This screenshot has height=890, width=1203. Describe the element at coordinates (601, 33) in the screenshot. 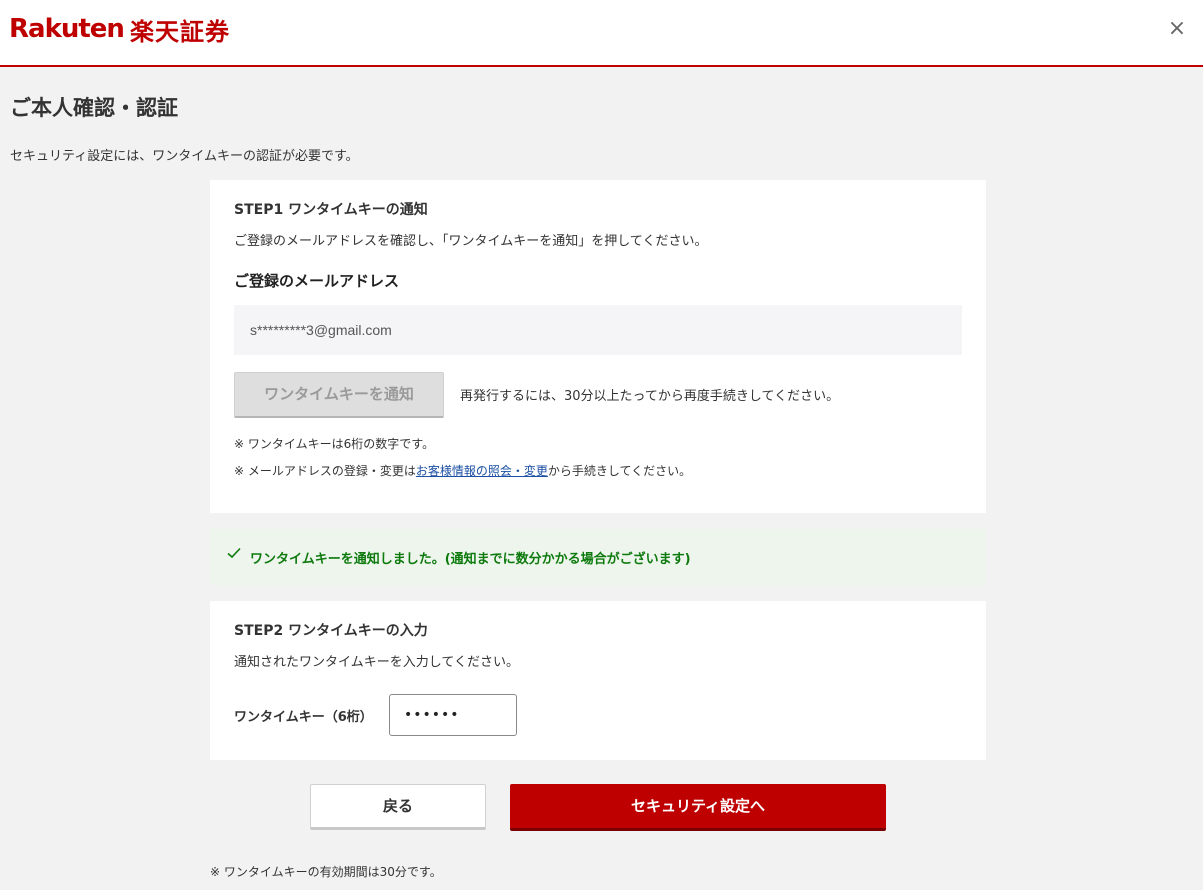

I see `header: Rakuten 楽天証券 ×` at that location.